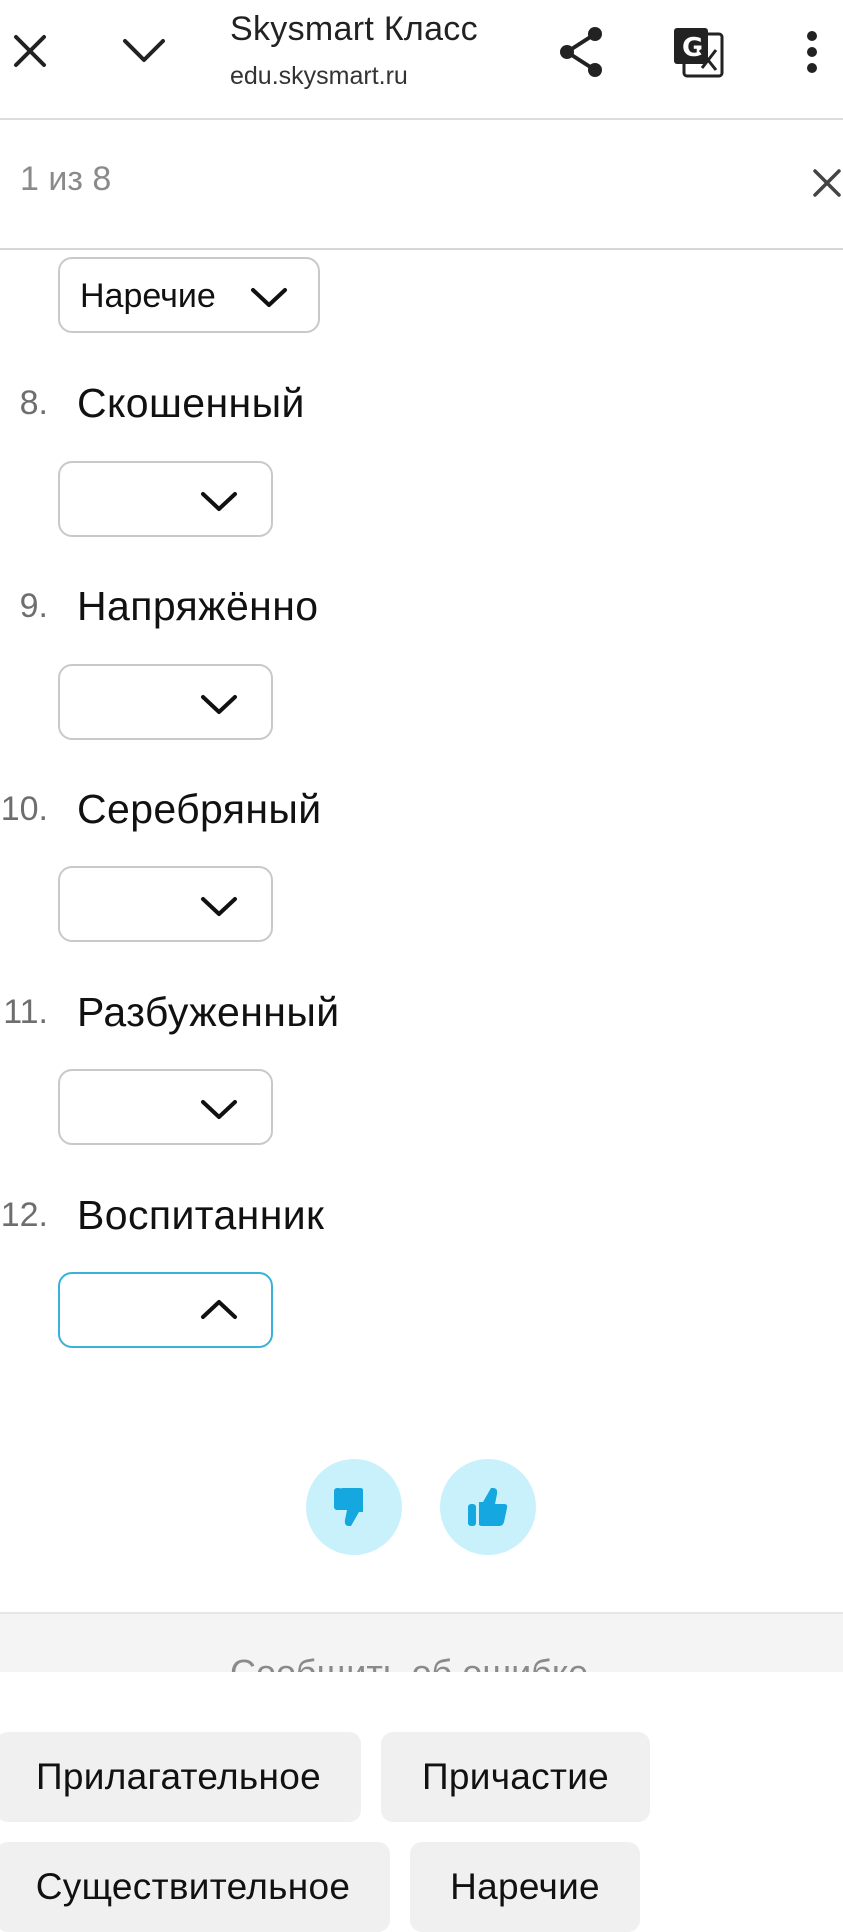 The height and width of the screenshot is (1932, 843). I want to click on page-url: edu.skysmart.ru, so click(319, 76).